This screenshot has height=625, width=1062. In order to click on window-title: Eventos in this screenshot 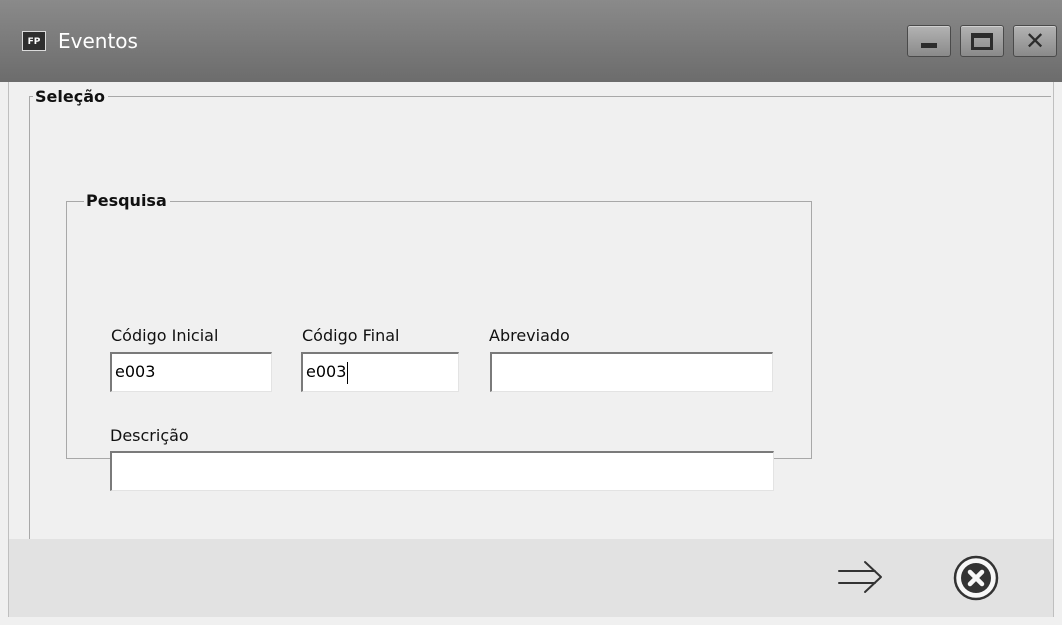, I will do `click(98, 41)`.